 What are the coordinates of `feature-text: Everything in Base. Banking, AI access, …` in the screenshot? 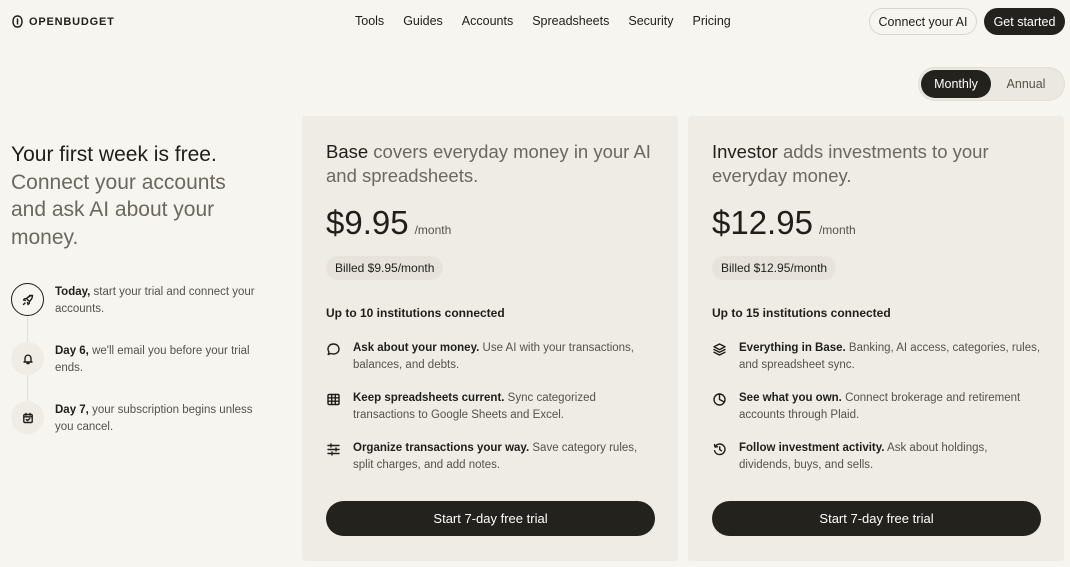 It's located at (890, 357).